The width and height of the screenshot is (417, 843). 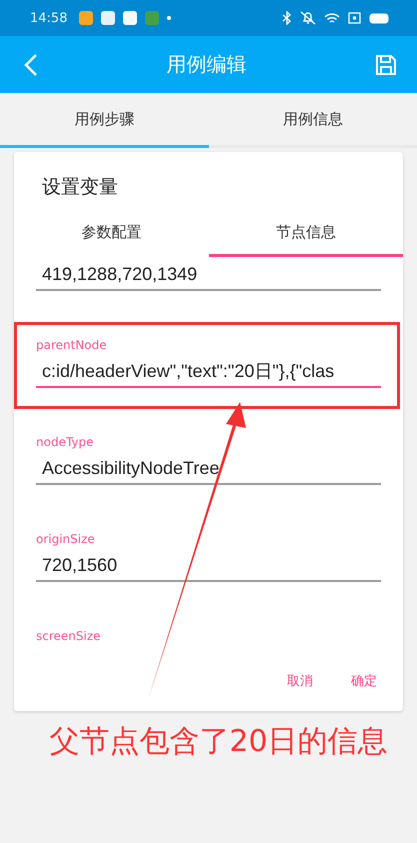 What do you see at coordinates (206, 64) in the screenshot?
I see `screen-title: 用例编辑` at bounding box center [206, 64].